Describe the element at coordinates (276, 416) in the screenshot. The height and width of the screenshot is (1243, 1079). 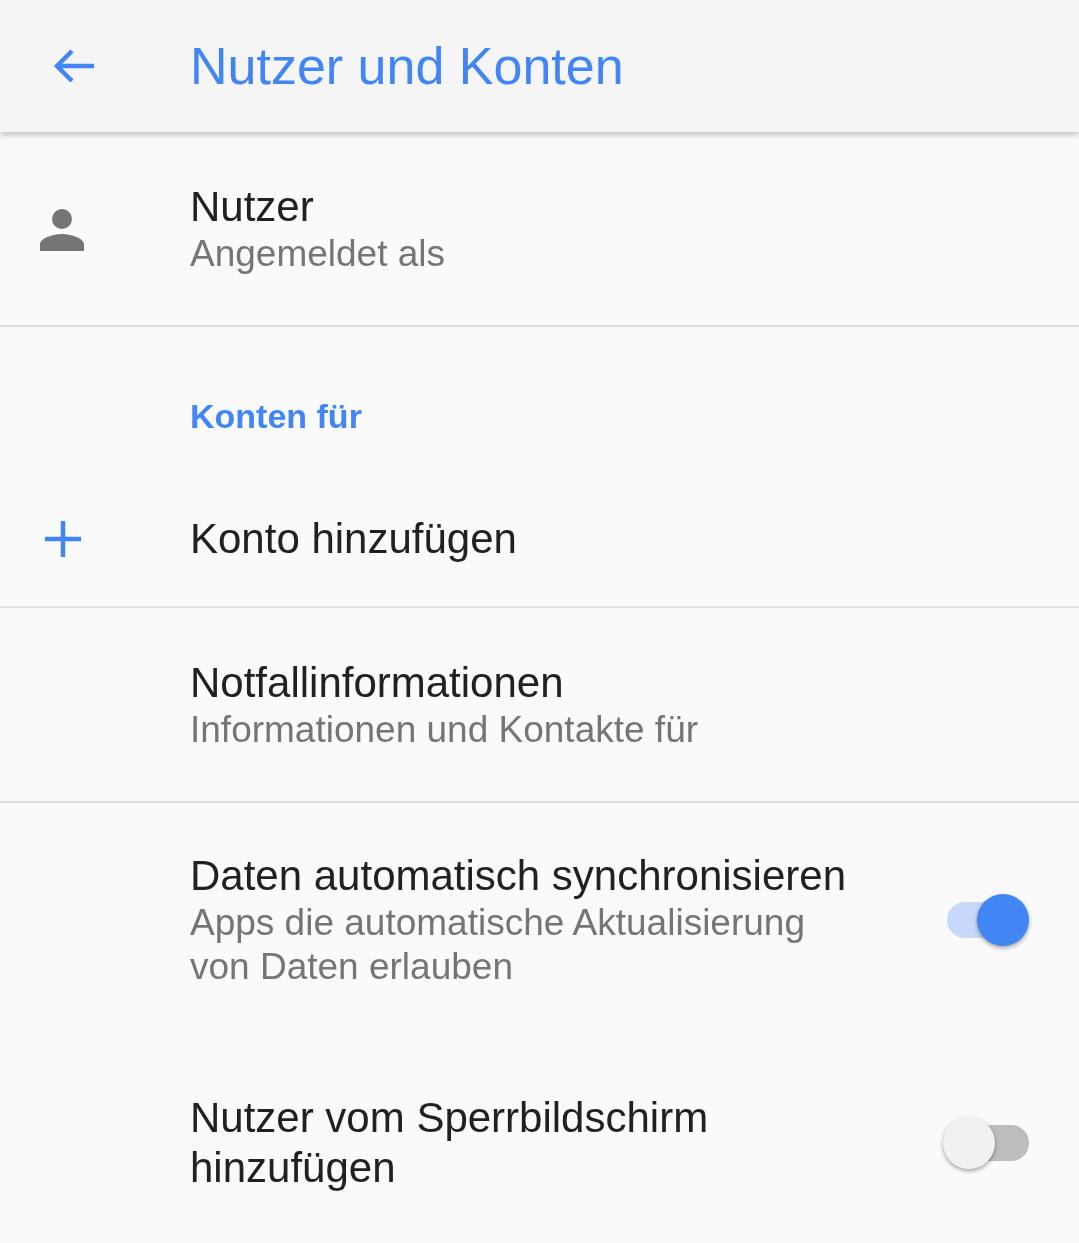
I see `section-header: Konten für` at that location.